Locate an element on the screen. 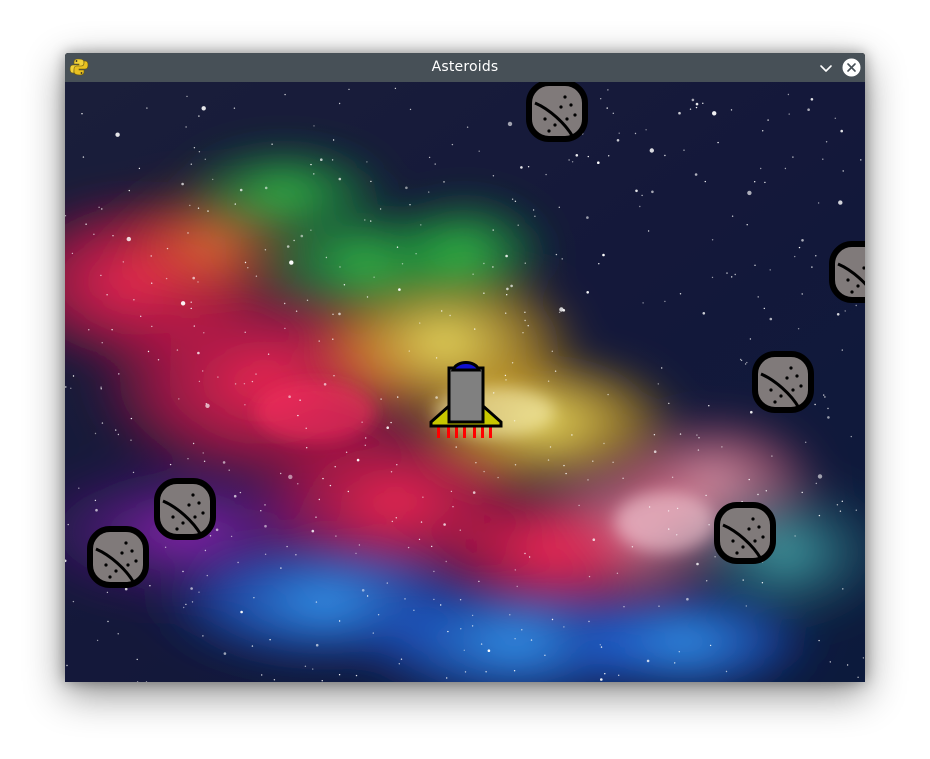 The height and width of the screenshot is (759, 930). minimize-icon is located at coordinates (826, 68).